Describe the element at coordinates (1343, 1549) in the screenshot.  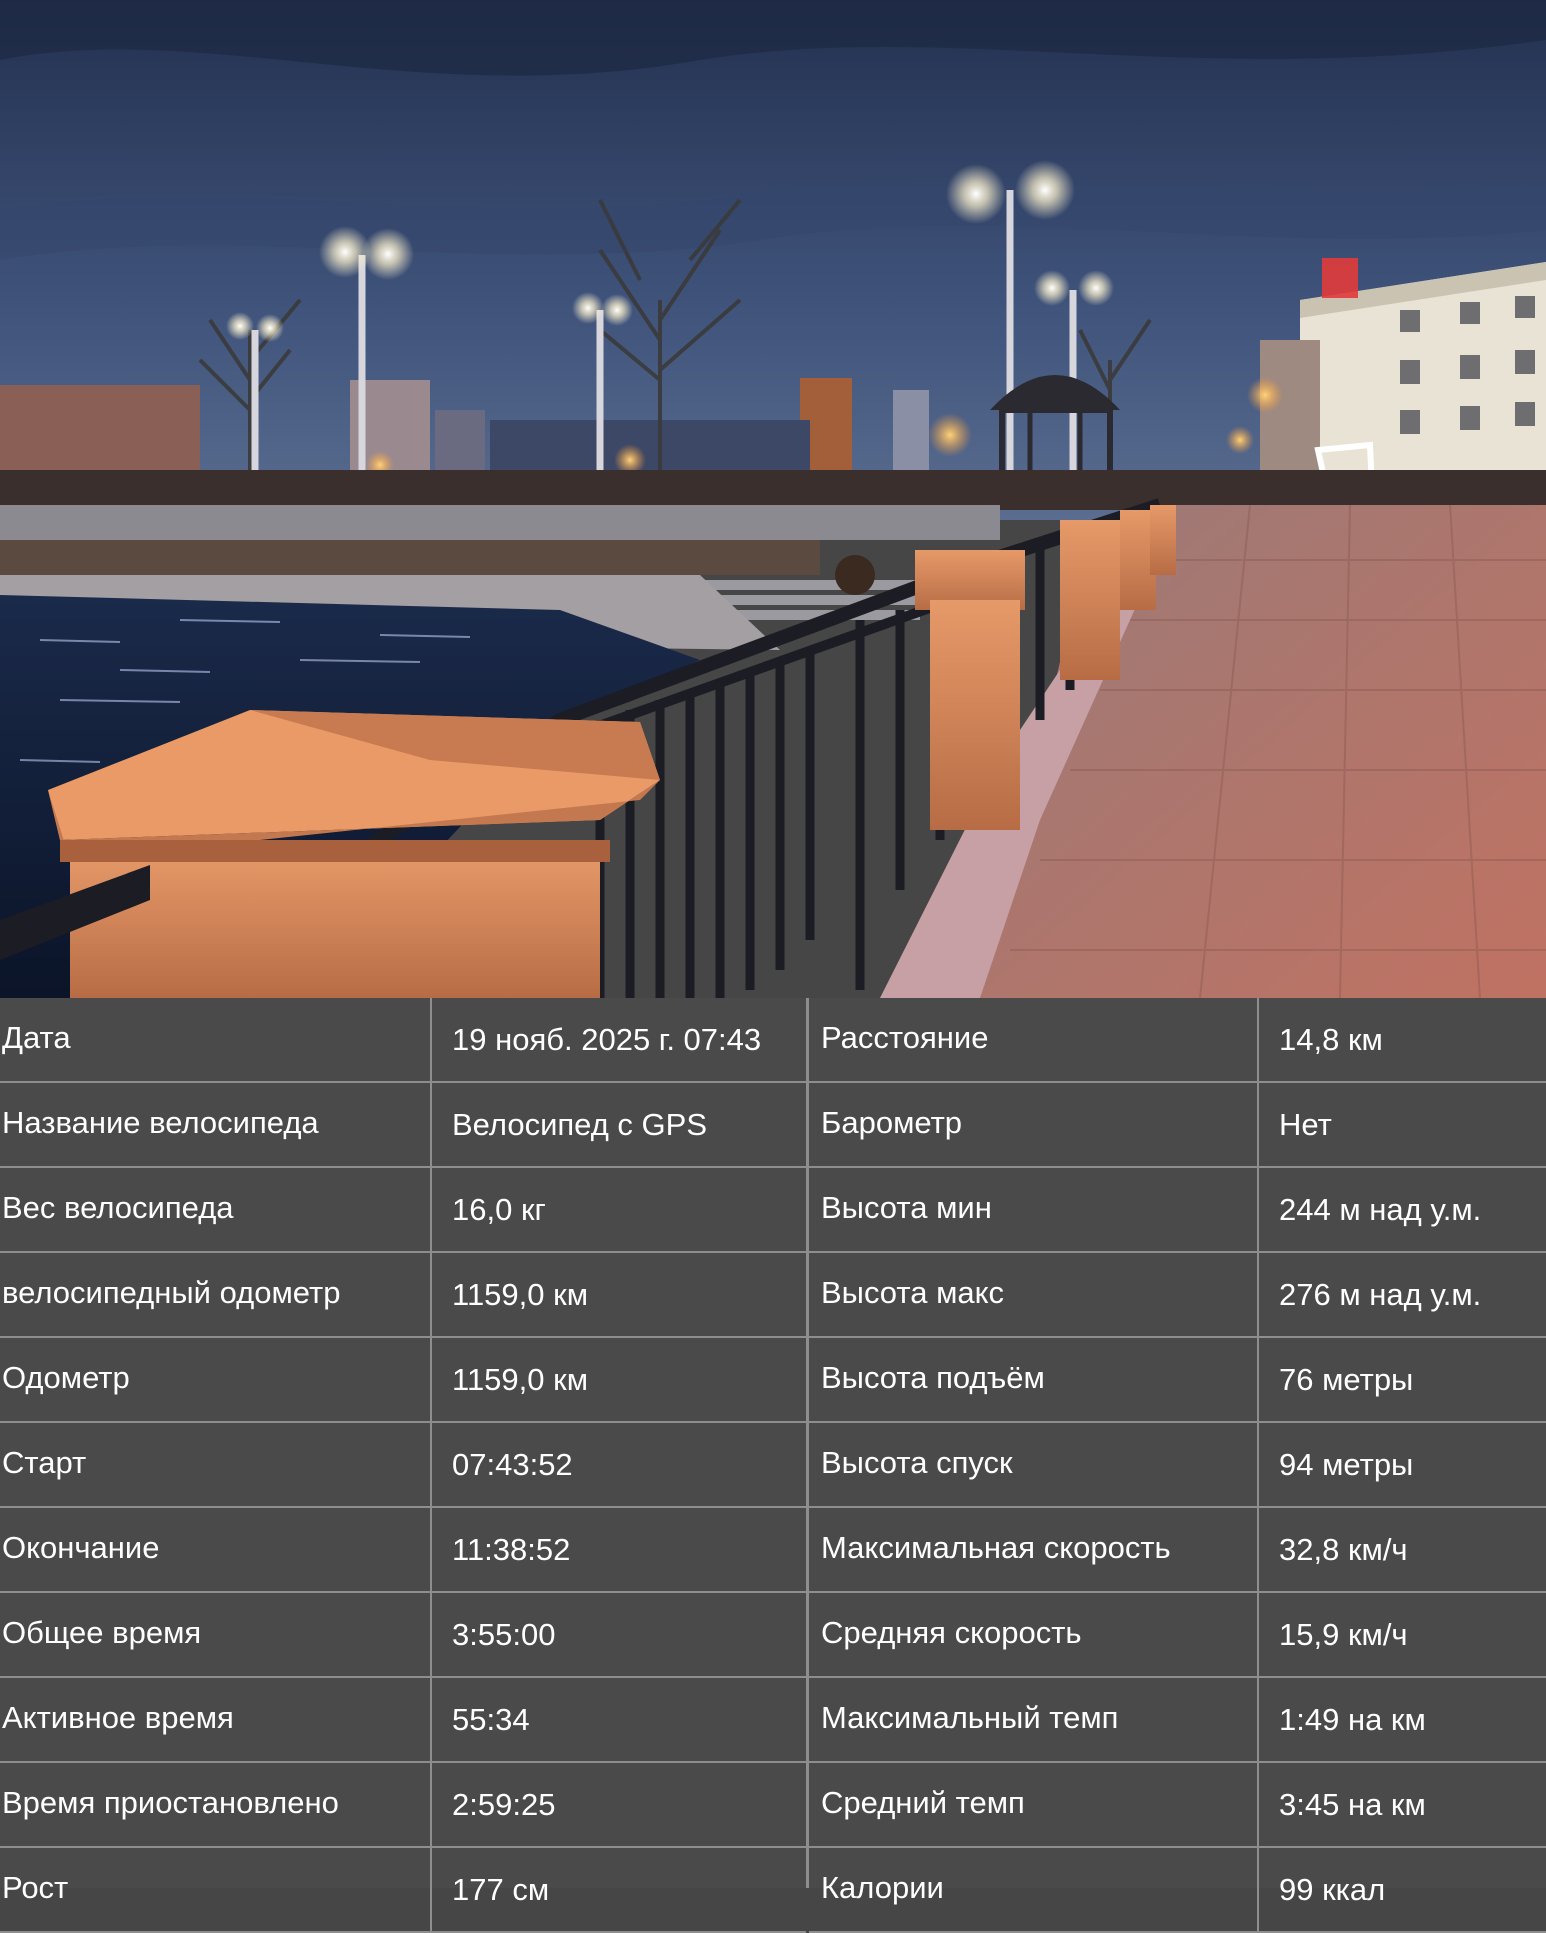
I see `stat-value: 32,8 км/ч` at that location.